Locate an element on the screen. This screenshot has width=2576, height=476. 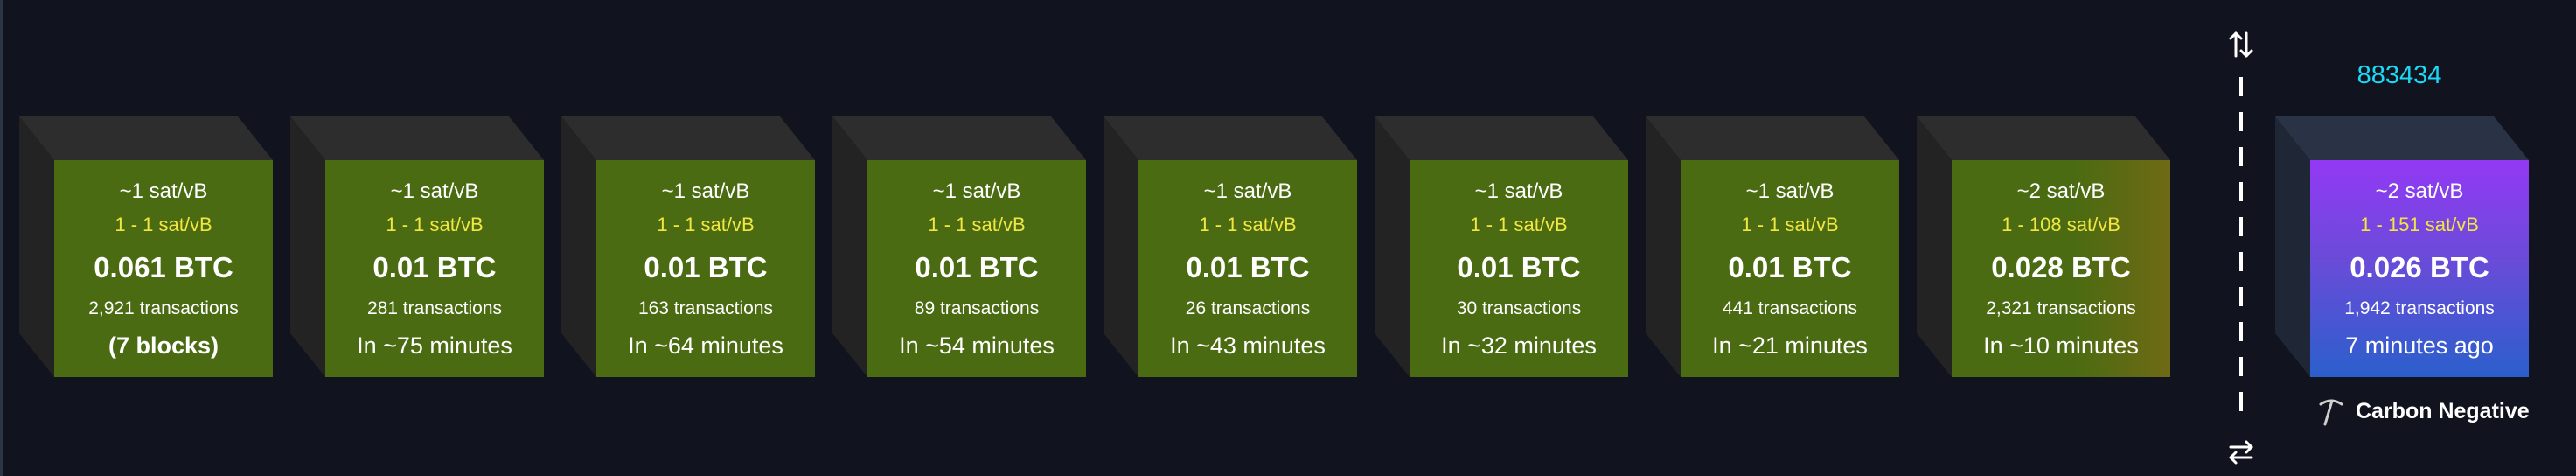
transaction-count: 26 transactions is located at coordinates (1248, 308).